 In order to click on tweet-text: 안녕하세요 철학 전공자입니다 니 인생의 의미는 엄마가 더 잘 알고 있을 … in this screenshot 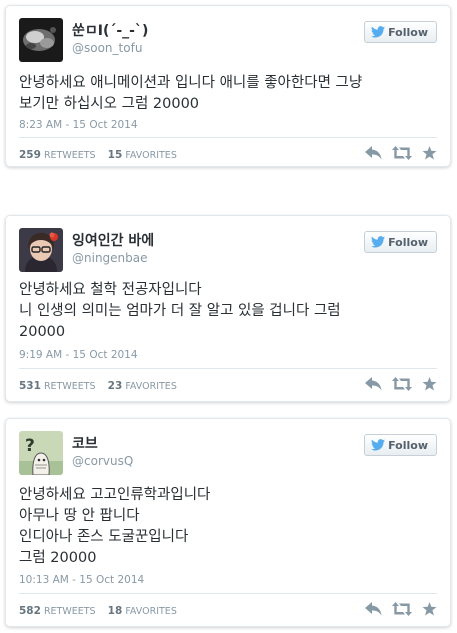, I will do `click(228, 311)`.